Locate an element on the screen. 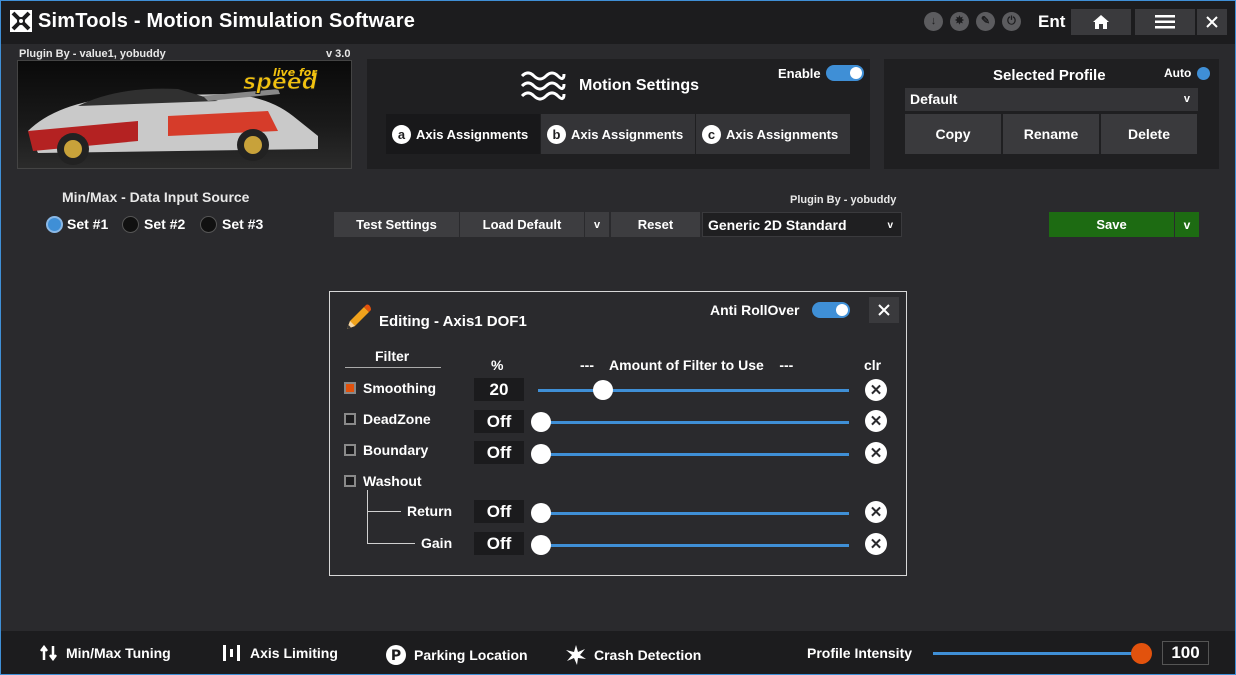  amount-header: --- Amount of Filter to Use --- is located at coordinates (687, 365).